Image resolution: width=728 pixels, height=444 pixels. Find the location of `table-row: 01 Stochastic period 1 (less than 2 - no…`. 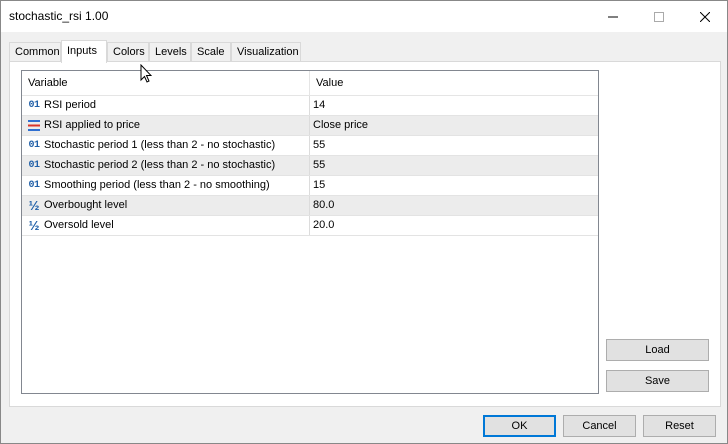

table-row: 01 Stochastic period 1 (less than 2 - no… is located at coordinates (310, 146).